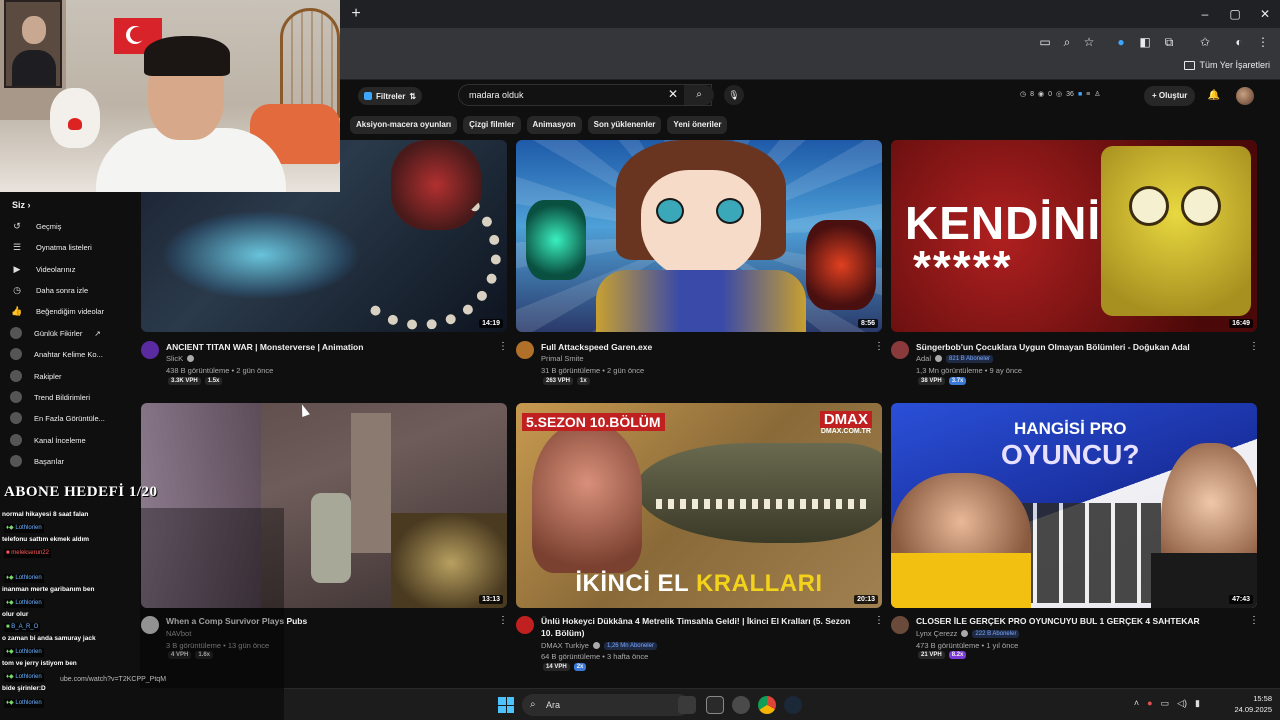 The width and height of the screenshot is (1280, 720). What do you see at coordinates (1265, 14) in the screenshot?
I see `close-icon: ✕` at bounding box center [1265, 14].